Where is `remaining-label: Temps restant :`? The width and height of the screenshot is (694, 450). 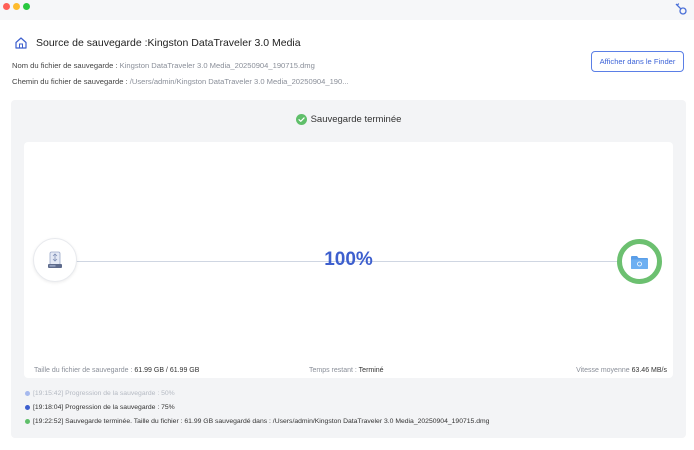
remaining-label: Temps restant : is located at coordinates (334, 370).